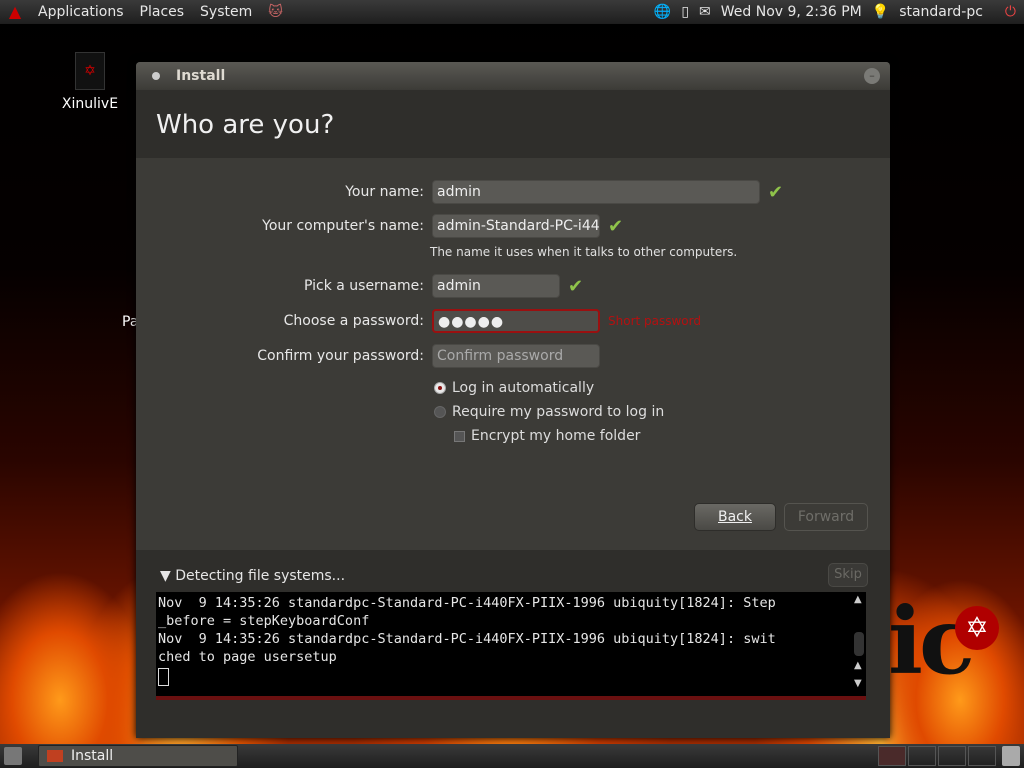 This screenshot has height=768, width=1024. What do you see at coordinates (848, 575) in the screenshot?
I see `skip-button: Skip` at bounding box center [848, 575].